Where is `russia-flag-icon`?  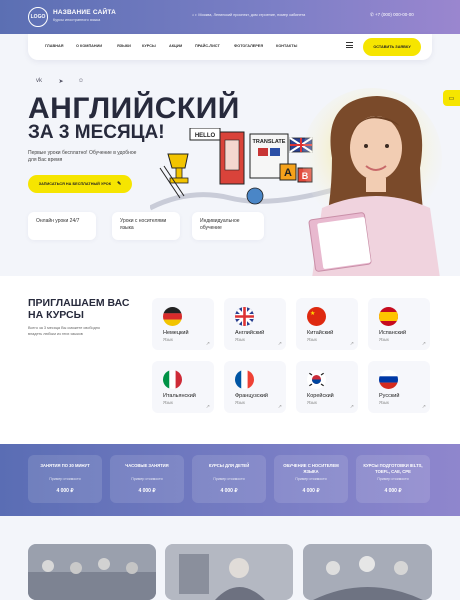 russia-flag-icon is located at coordinates (388, 379).